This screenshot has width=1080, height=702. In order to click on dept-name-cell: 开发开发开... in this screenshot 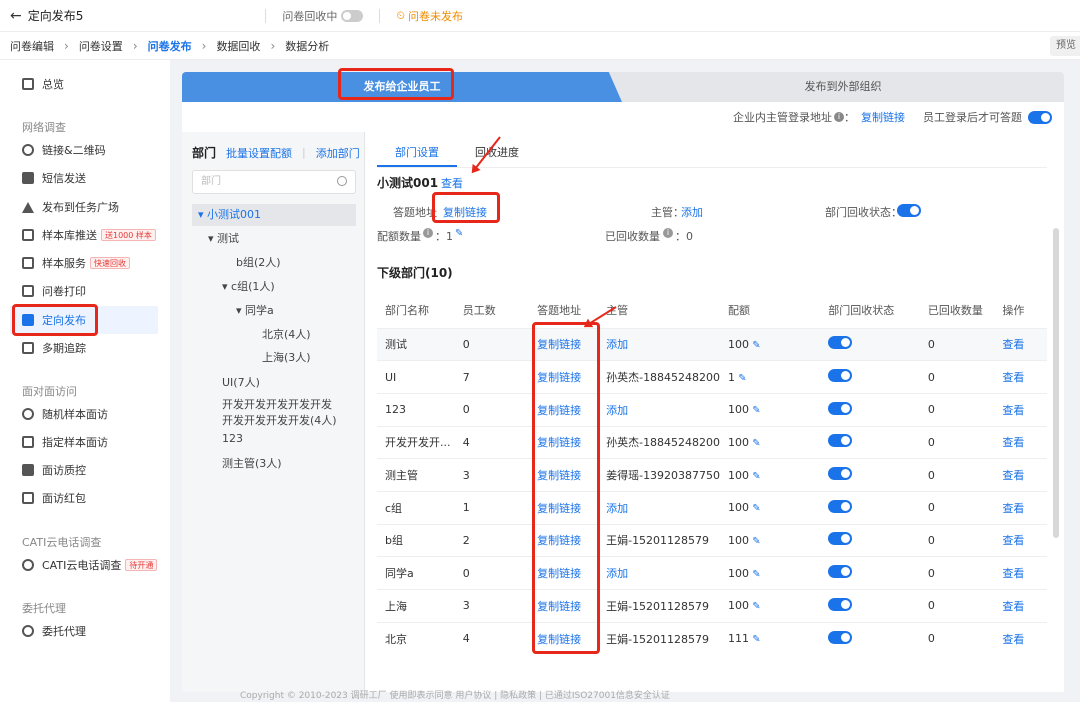, I will do `click(416, 442)`.